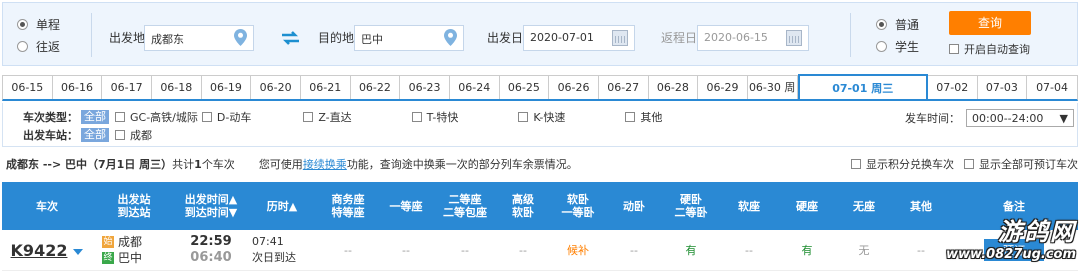  What do you see at coordinates (38, 24) in the screenshot?
I see `one-way-radio: 单程` at bounding box center [38, 24].